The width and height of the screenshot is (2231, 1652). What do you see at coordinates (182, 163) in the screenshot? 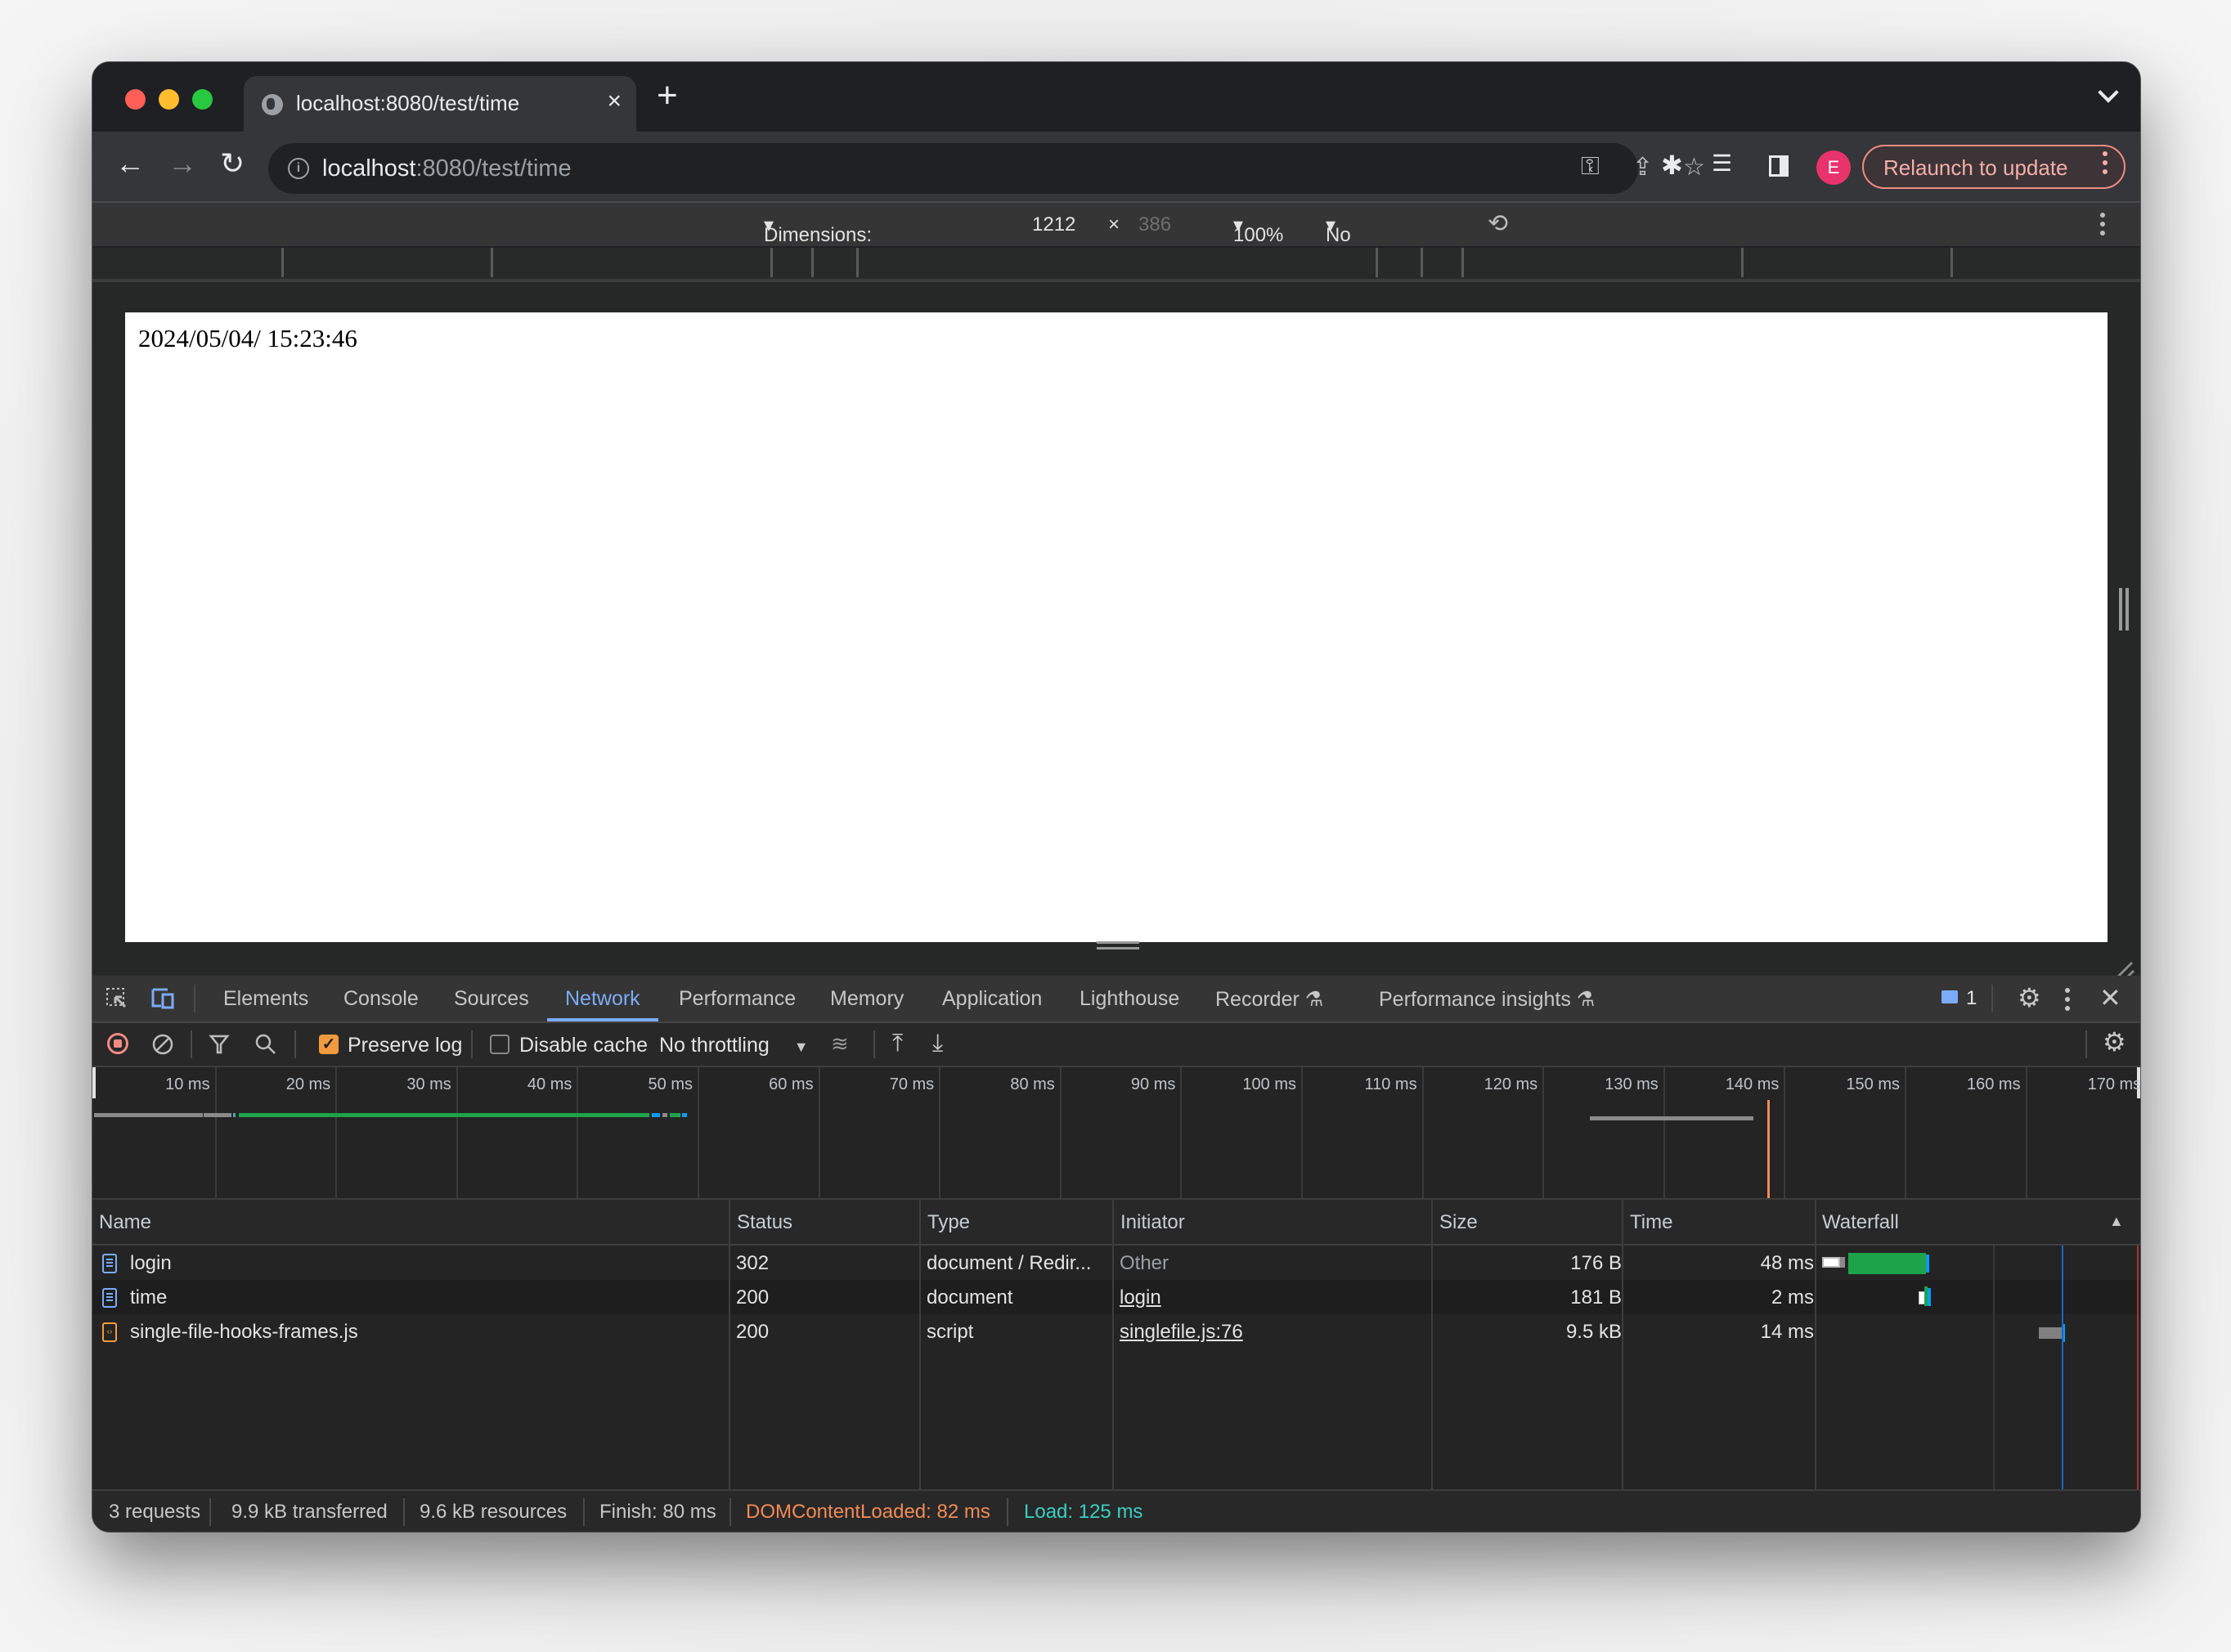
I see `forward-button: →` at bounding box center [182, 163].